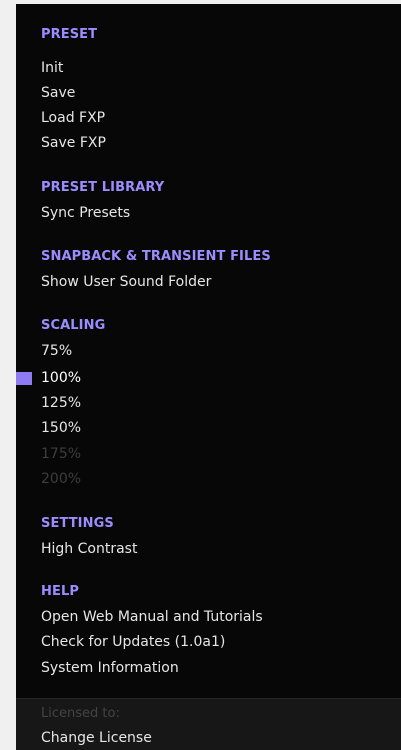 The height and width of the screenshot is (750, 401). I want to click on section-title-snapback: SNAPBACK & TRANSIENT FILES, so click(156, 256).